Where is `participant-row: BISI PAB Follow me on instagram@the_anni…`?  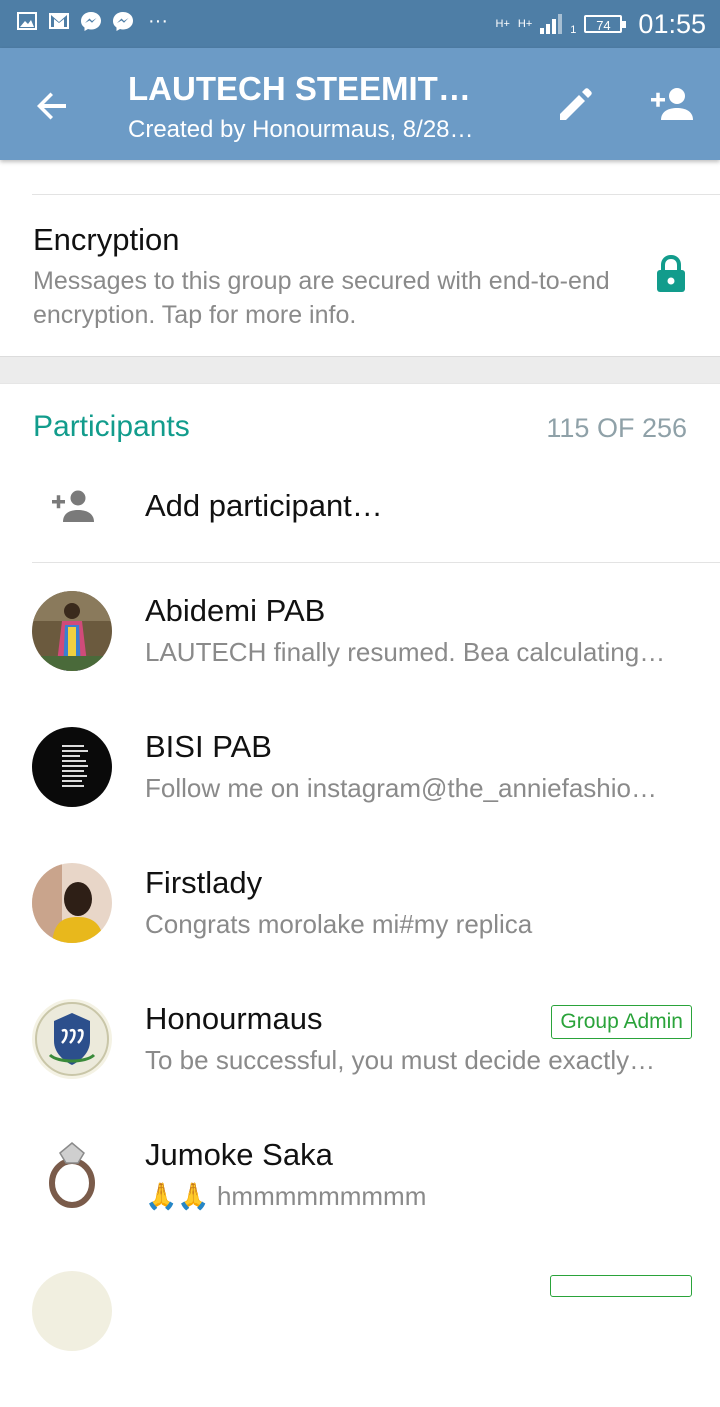 participant-row: BISI PAB Follow me on instagram@the_anni… is located at coordinates (360, 795).